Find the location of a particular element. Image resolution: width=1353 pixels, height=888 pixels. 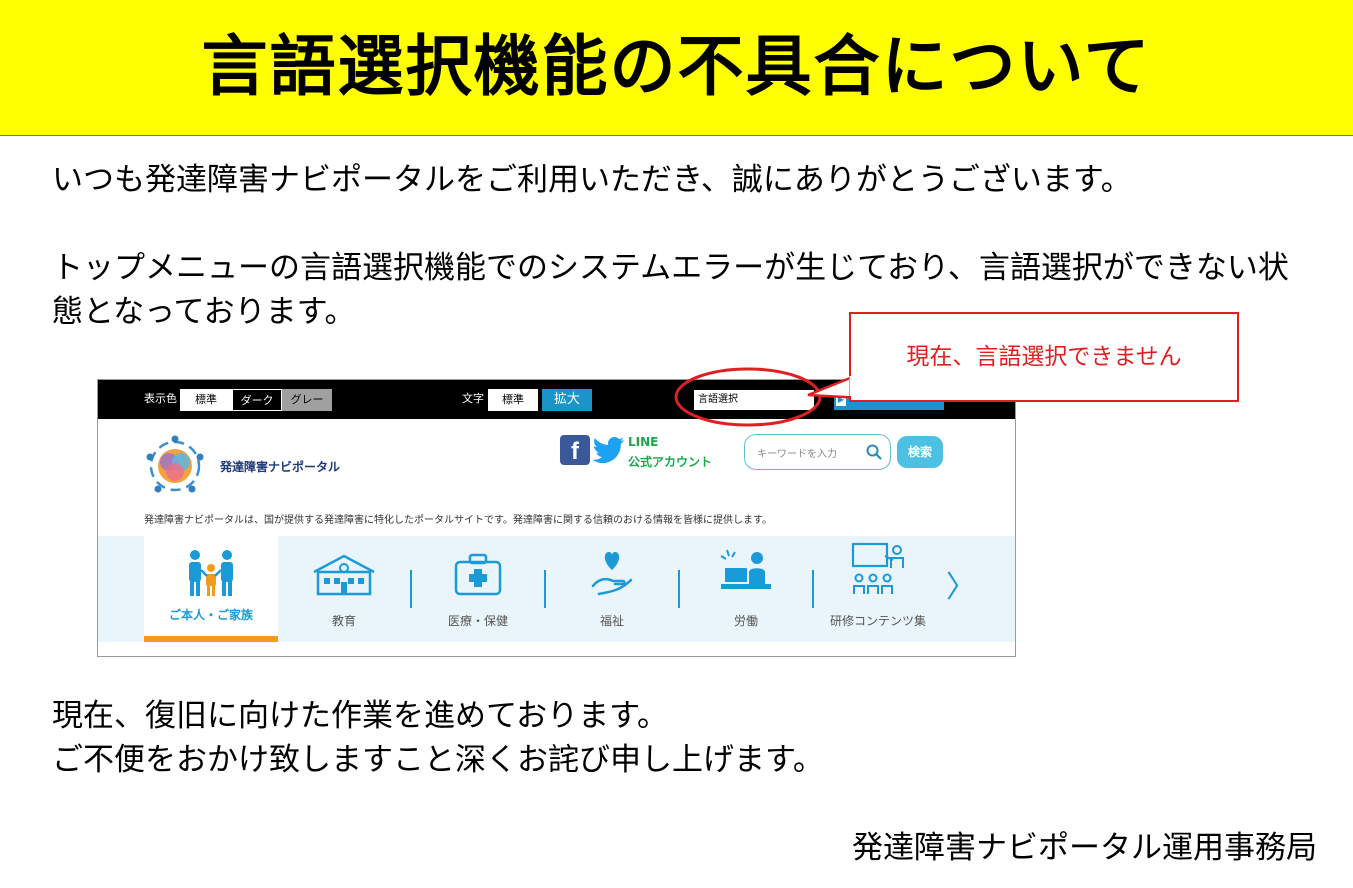

nav-item-training: 研修コンテンツ集 is located at coordinates (878, 589).